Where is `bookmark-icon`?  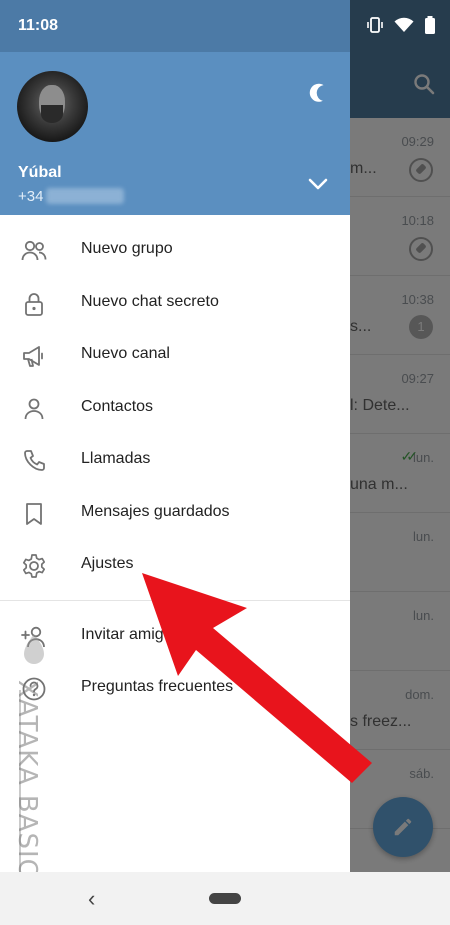
bookmark-icon is located at coordinates (34, 514).